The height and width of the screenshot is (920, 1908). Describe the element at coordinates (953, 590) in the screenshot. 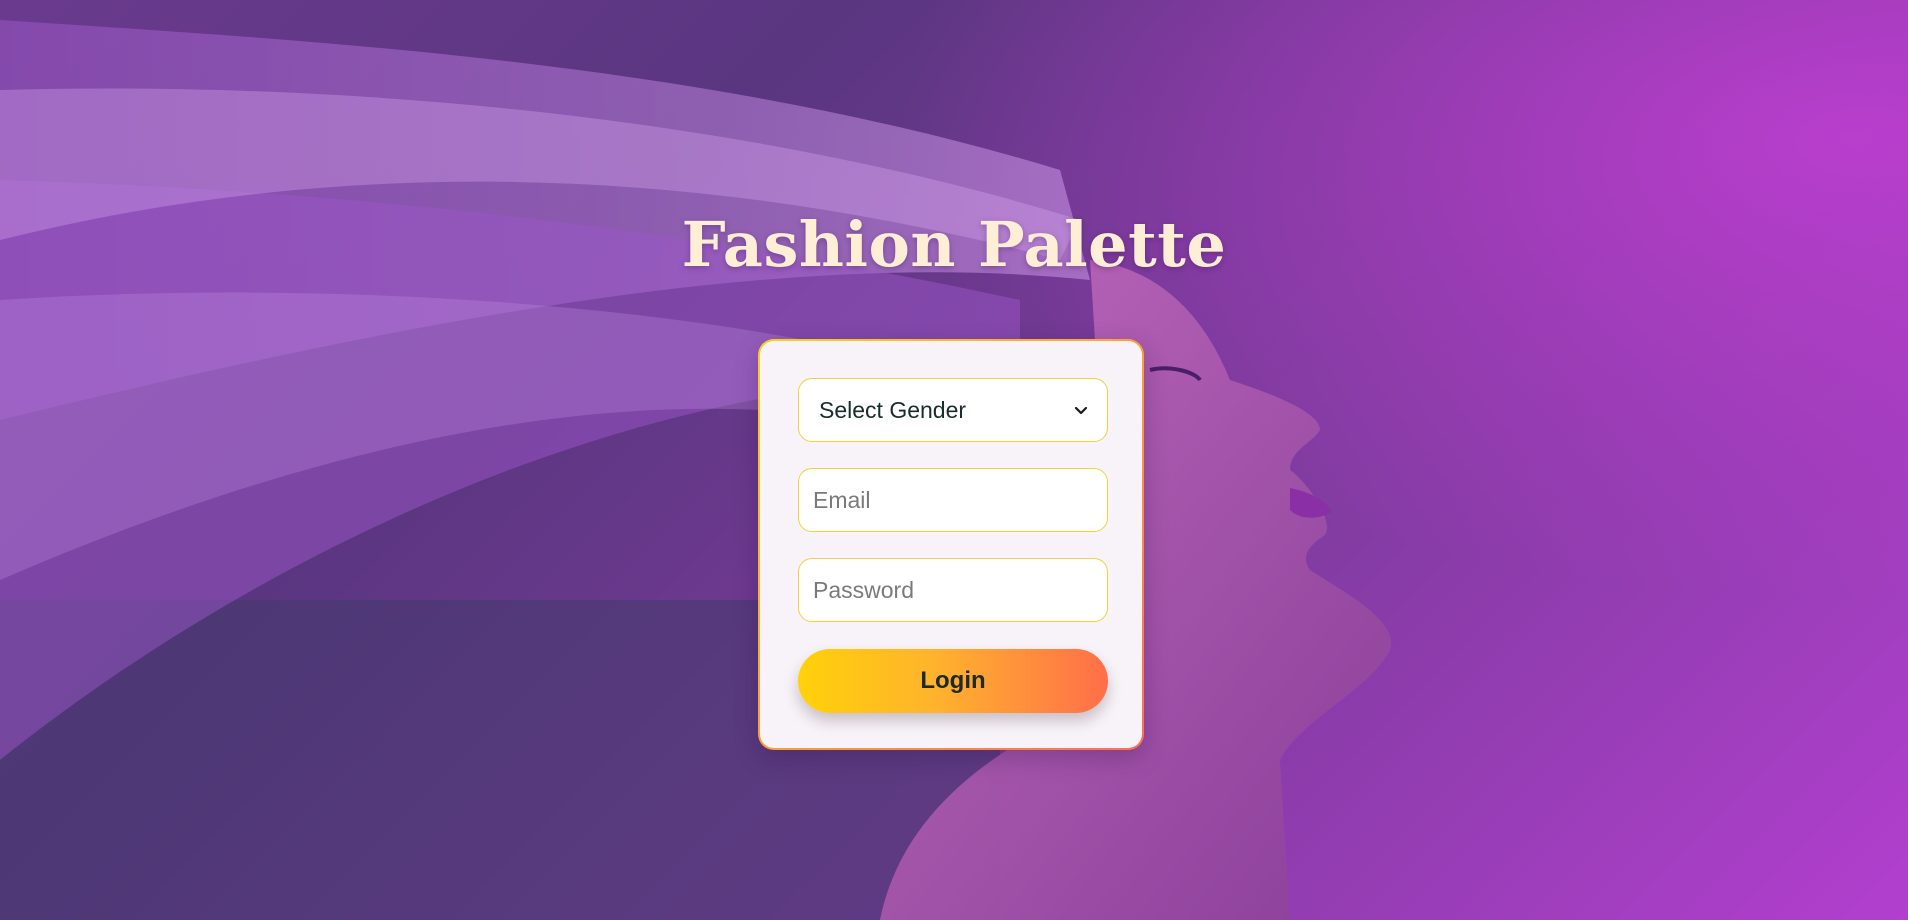

I see `password-input` at that location.